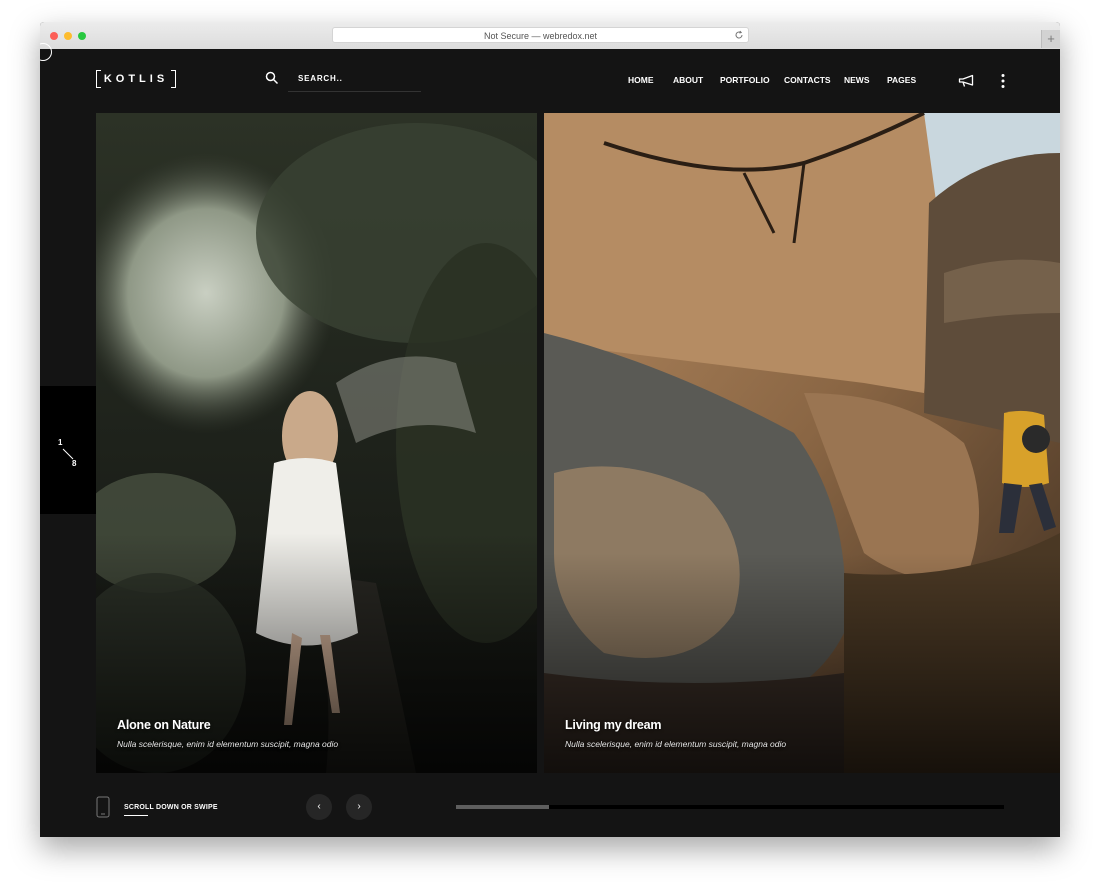 The height and width of the screenshot is (894, 1100). I want to click on more-vertical-icon, so click(1003, 81).